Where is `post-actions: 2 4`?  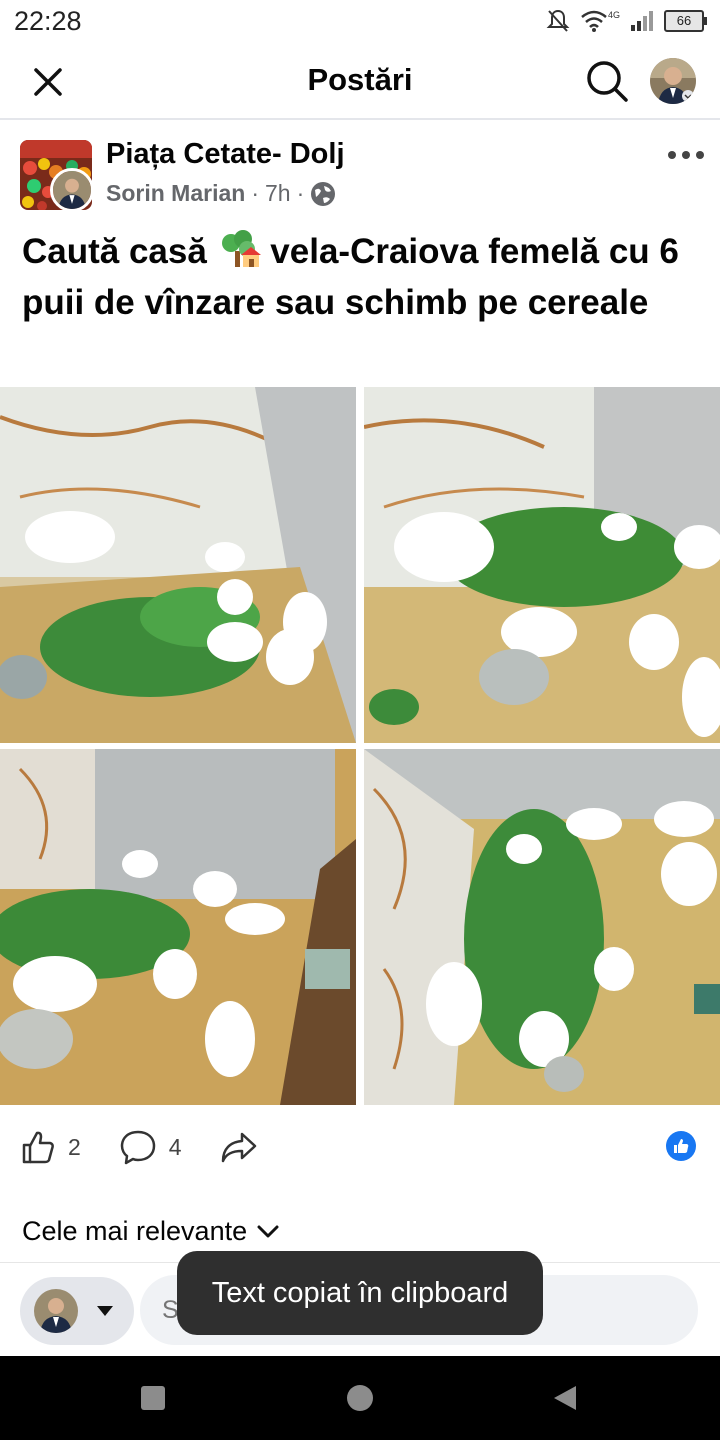 post-actions: 2 4 is located at coordinates (158, 1147).